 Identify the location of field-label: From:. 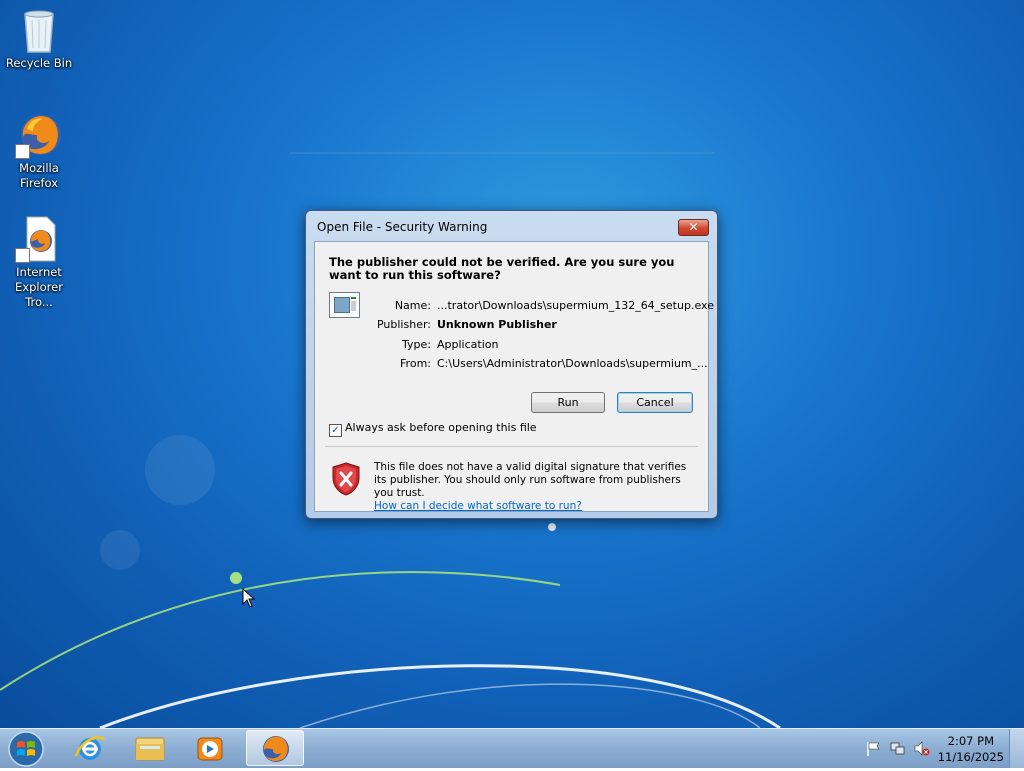
(415, 363).